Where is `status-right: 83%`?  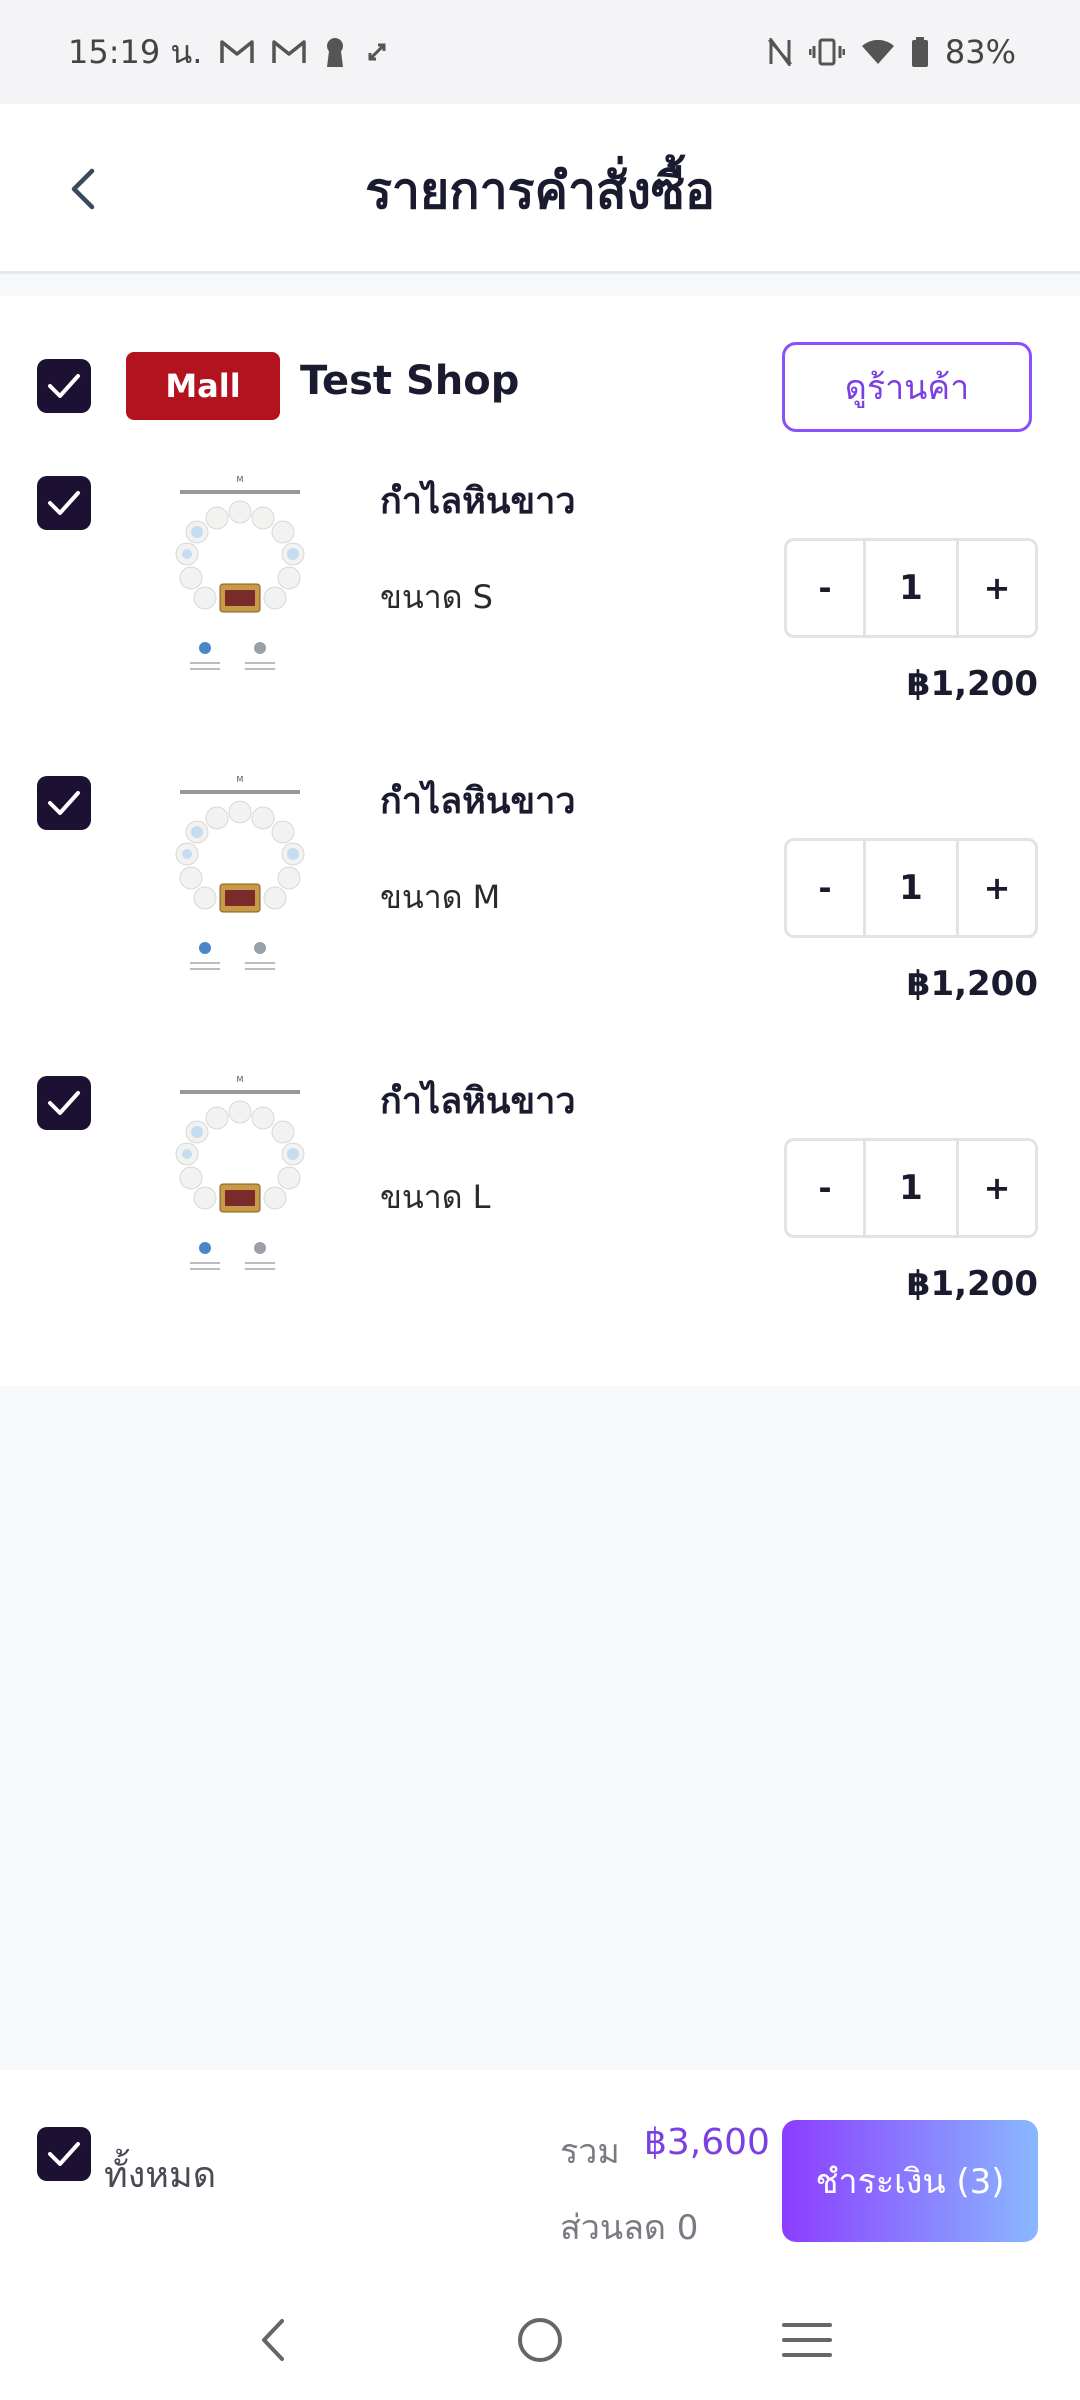
status-right: 83% is located at coordinates (891, 52).